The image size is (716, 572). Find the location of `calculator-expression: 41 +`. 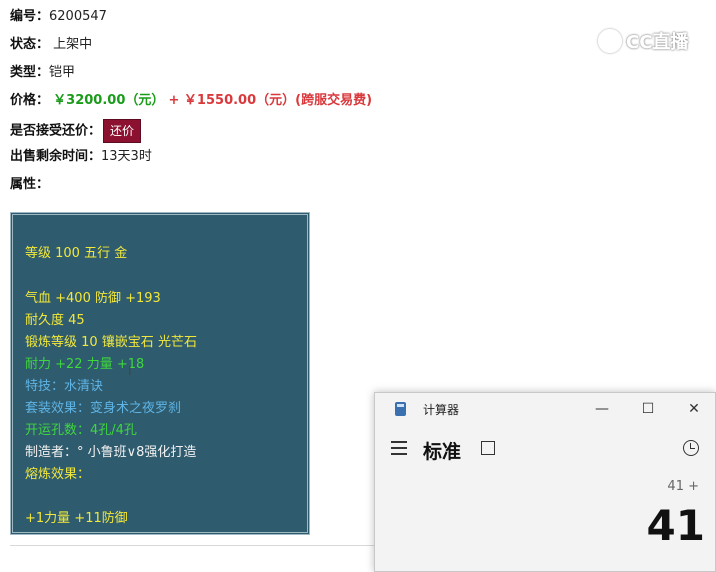

calculator-expression: 41 + is located at coordinates (683, 486).